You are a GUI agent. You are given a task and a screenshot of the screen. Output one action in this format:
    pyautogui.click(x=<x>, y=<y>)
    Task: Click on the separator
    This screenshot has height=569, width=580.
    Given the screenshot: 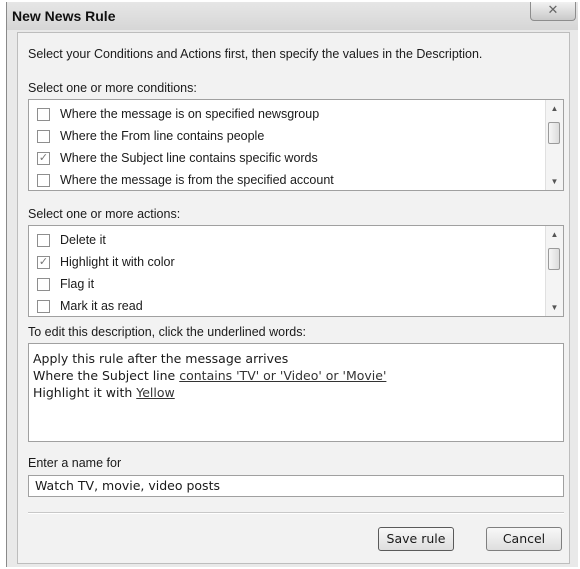 What is the action you would take?
    pyautogui.click(x=296, y=513)
    